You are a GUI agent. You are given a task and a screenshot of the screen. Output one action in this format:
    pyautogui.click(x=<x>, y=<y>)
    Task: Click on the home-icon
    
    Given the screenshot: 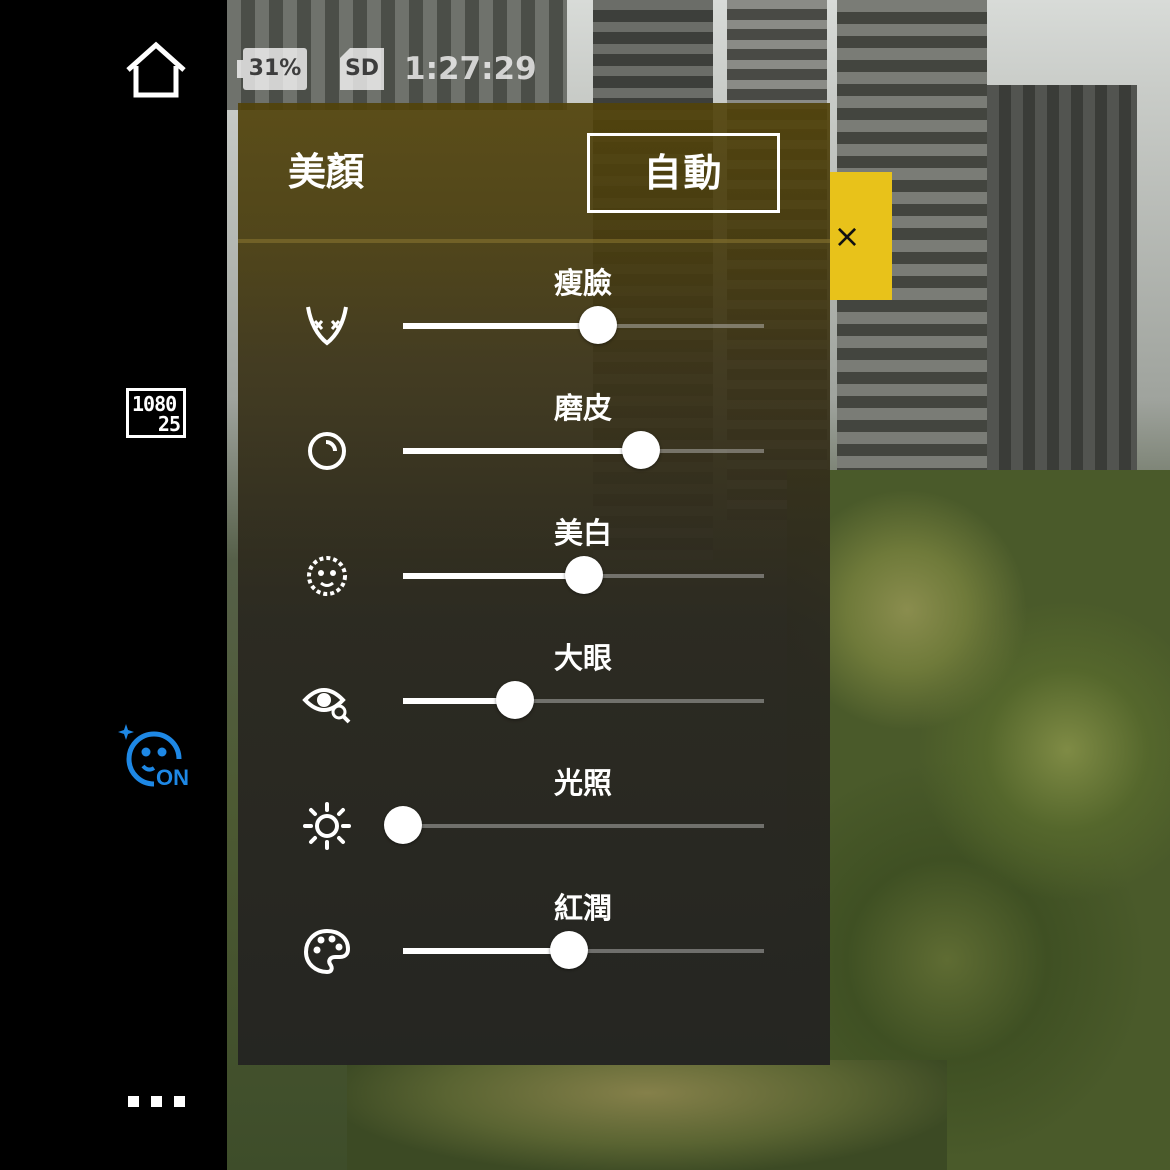 What is the action you would take?
    pyautogui.click(x=156, y=70)
    